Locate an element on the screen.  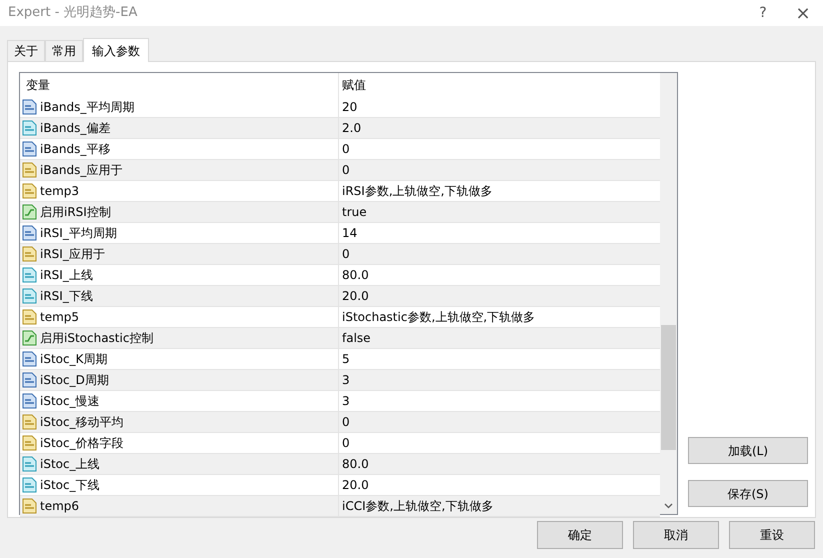
table-cell-text: iRSI_平均周期 is located at coordinates (78, 233).